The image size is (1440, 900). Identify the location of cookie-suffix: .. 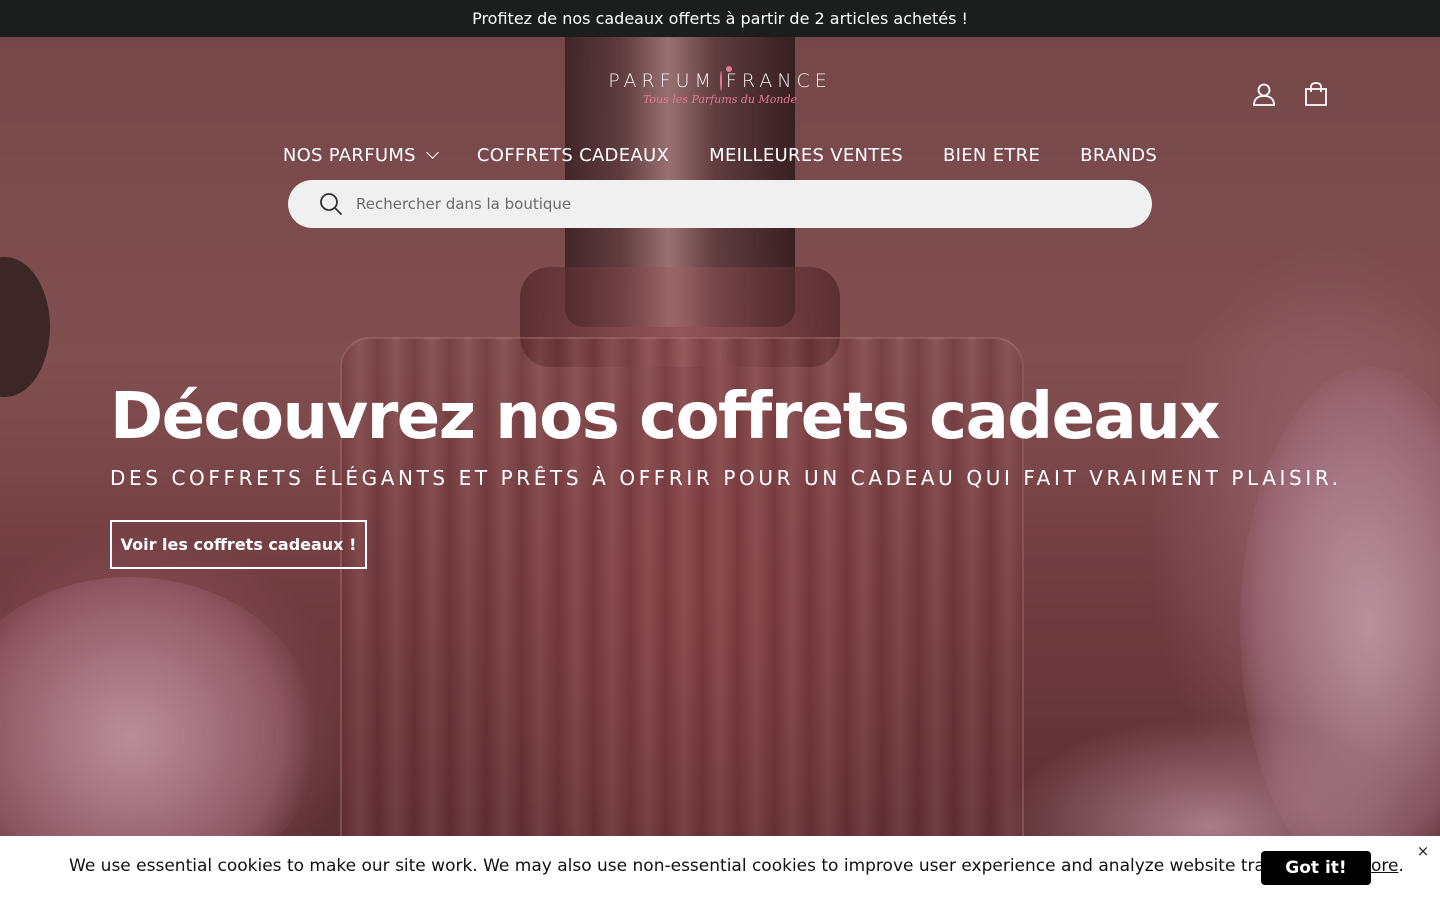
(1401, 866).